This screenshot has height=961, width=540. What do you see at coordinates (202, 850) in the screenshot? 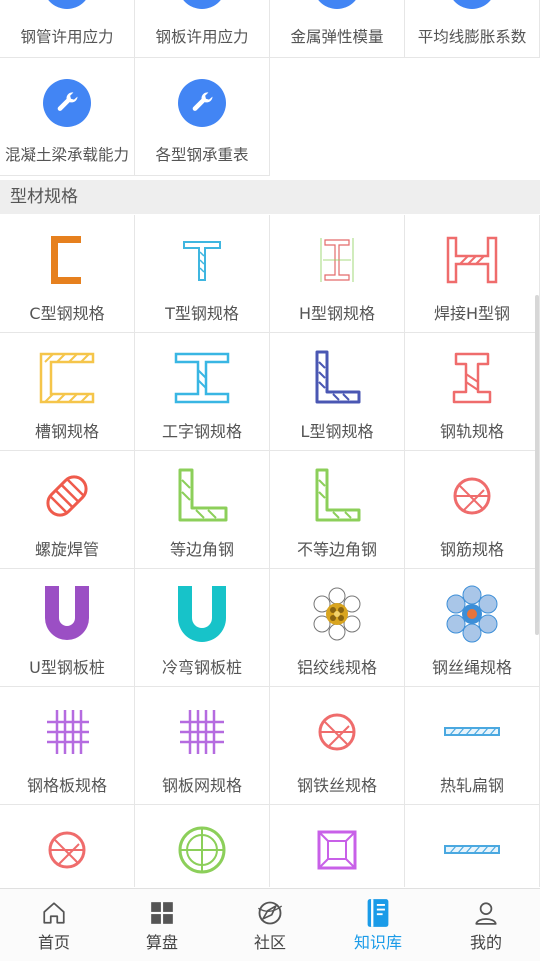
I see `round-pipe-icon` at bounding box center [202, 850].